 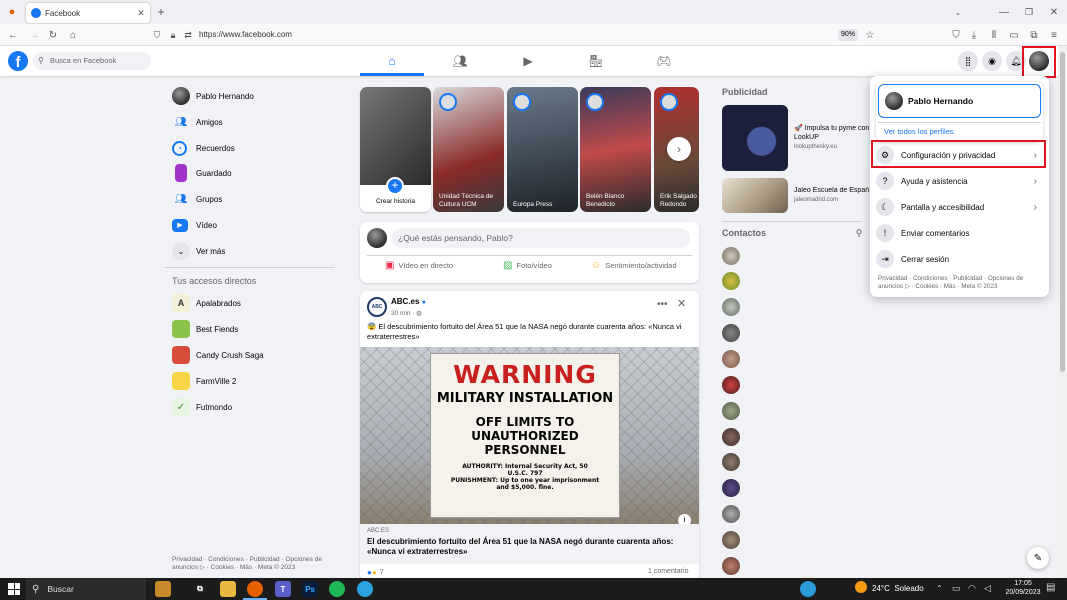 What do you see at coordinates (668, 571) in the screenshot?
I see `comment-count: 1 comentario` at bounding box center [668, 571].